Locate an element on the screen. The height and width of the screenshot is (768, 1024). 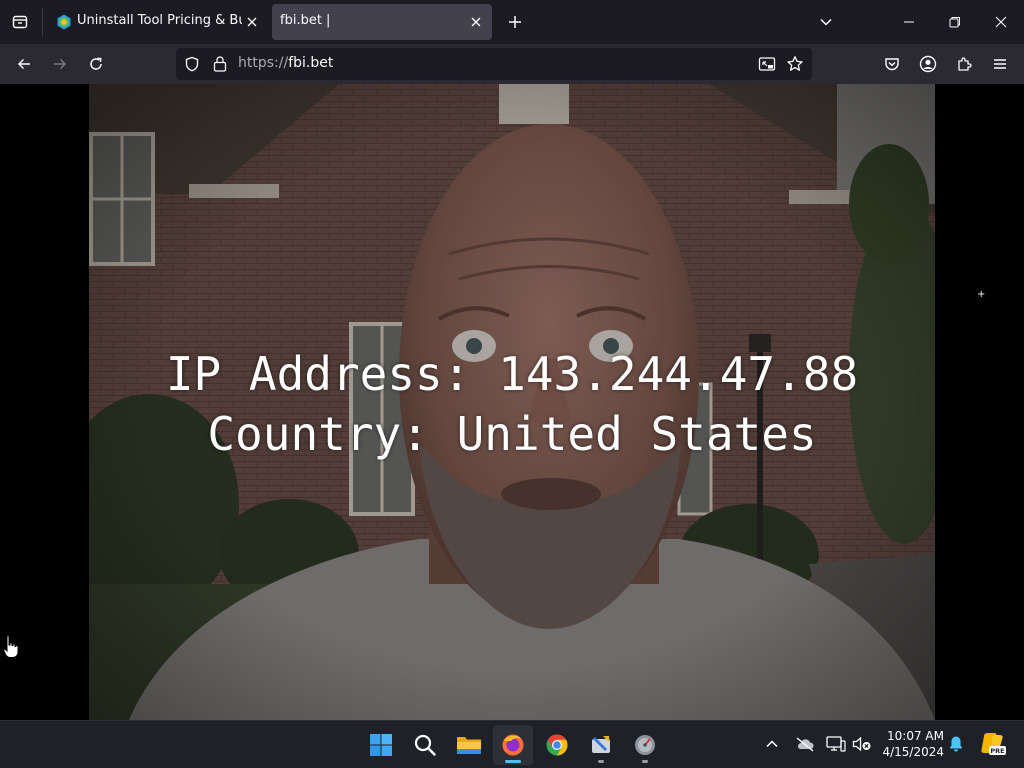
tab-divider is located at coordinates (42, 22).